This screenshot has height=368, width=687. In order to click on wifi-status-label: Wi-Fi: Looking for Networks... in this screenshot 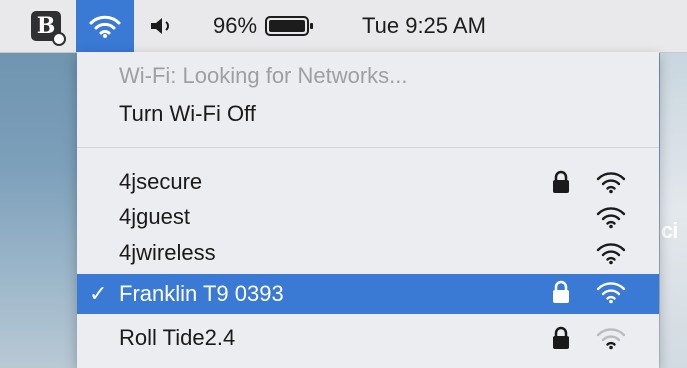, I will do `click(263, 75)`.